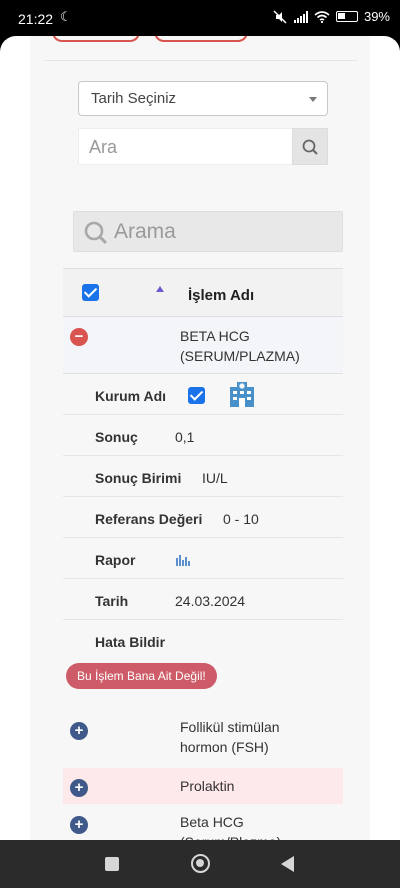 Image resolution: width=400 pixels, height=888 pixels. Describe the element at coordinates (141, 676) in the screenshot. I see `report-error-button: Bu İşlem Bana Ait Değil!` at that location.